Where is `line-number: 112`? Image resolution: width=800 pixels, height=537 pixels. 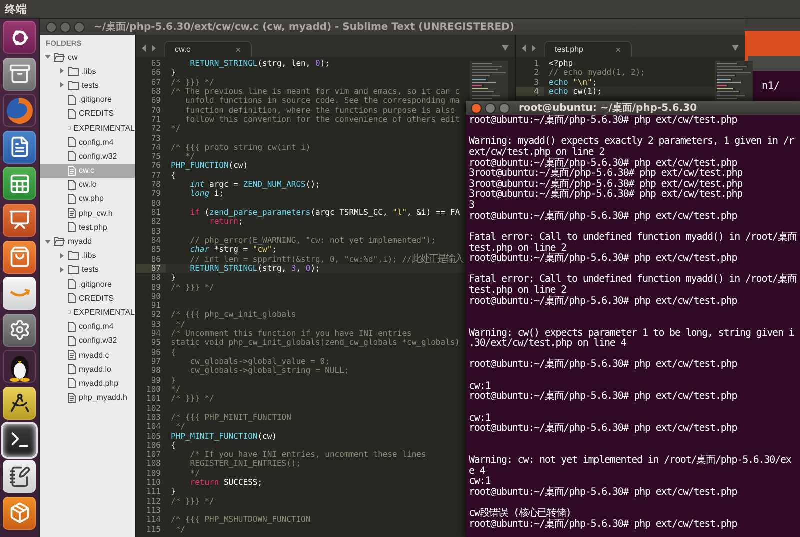 line-number: 112 is located at coordinates (154, 501).